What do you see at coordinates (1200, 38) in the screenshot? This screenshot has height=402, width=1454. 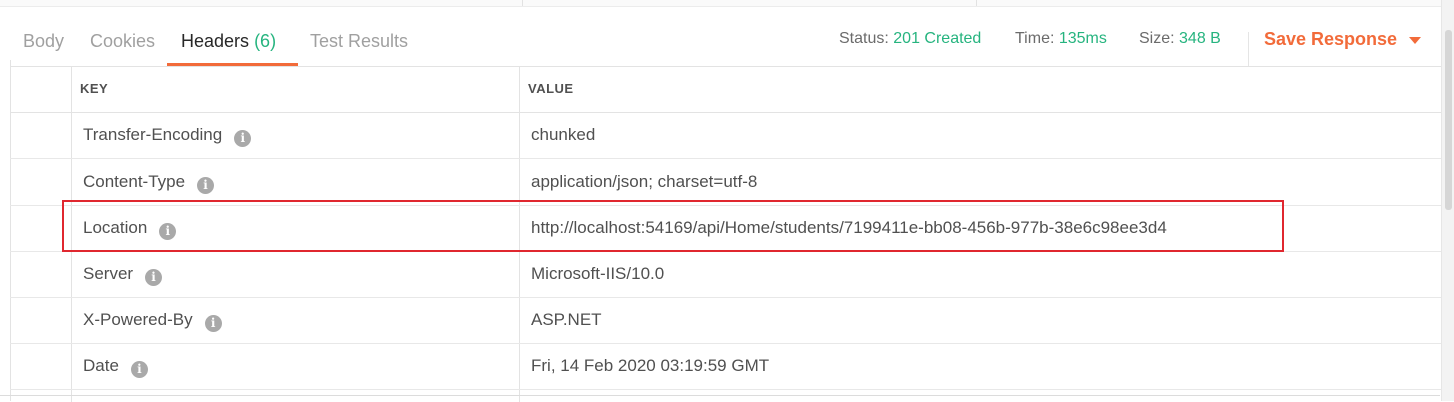 I see `size-value: 348 B` at bounding box center [1200, 38].